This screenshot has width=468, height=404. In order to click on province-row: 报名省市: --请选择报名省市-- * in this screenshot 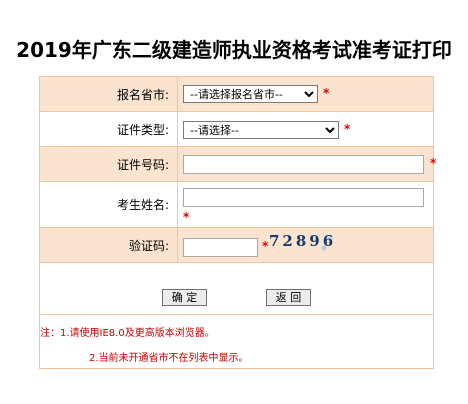, I will do `click(236, 94)`.